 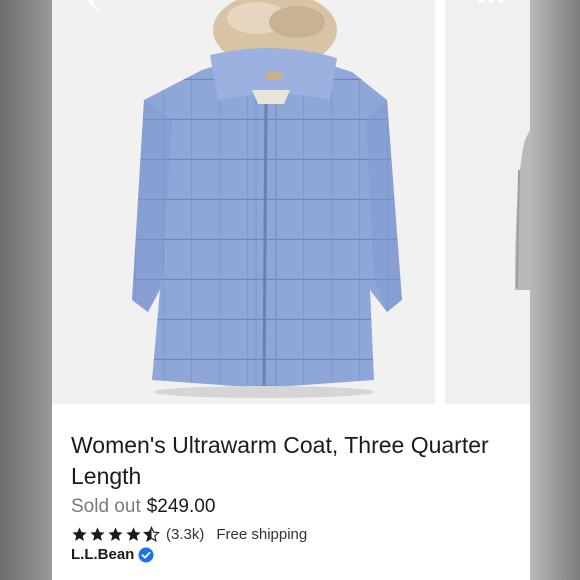 I want to click on background-left, so click(x=26, y=290).